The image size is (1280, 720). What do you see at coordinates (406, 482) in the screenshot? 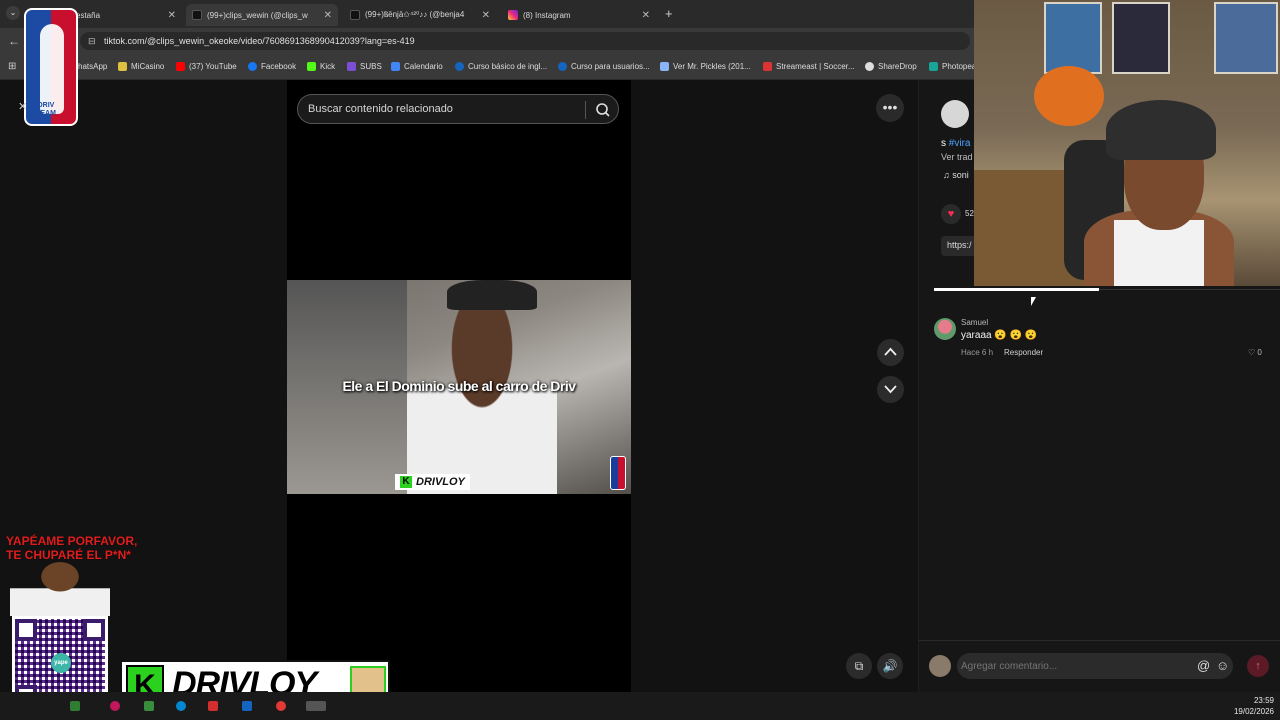
I see `kick-icon: K` at bounding box center [406, 482].